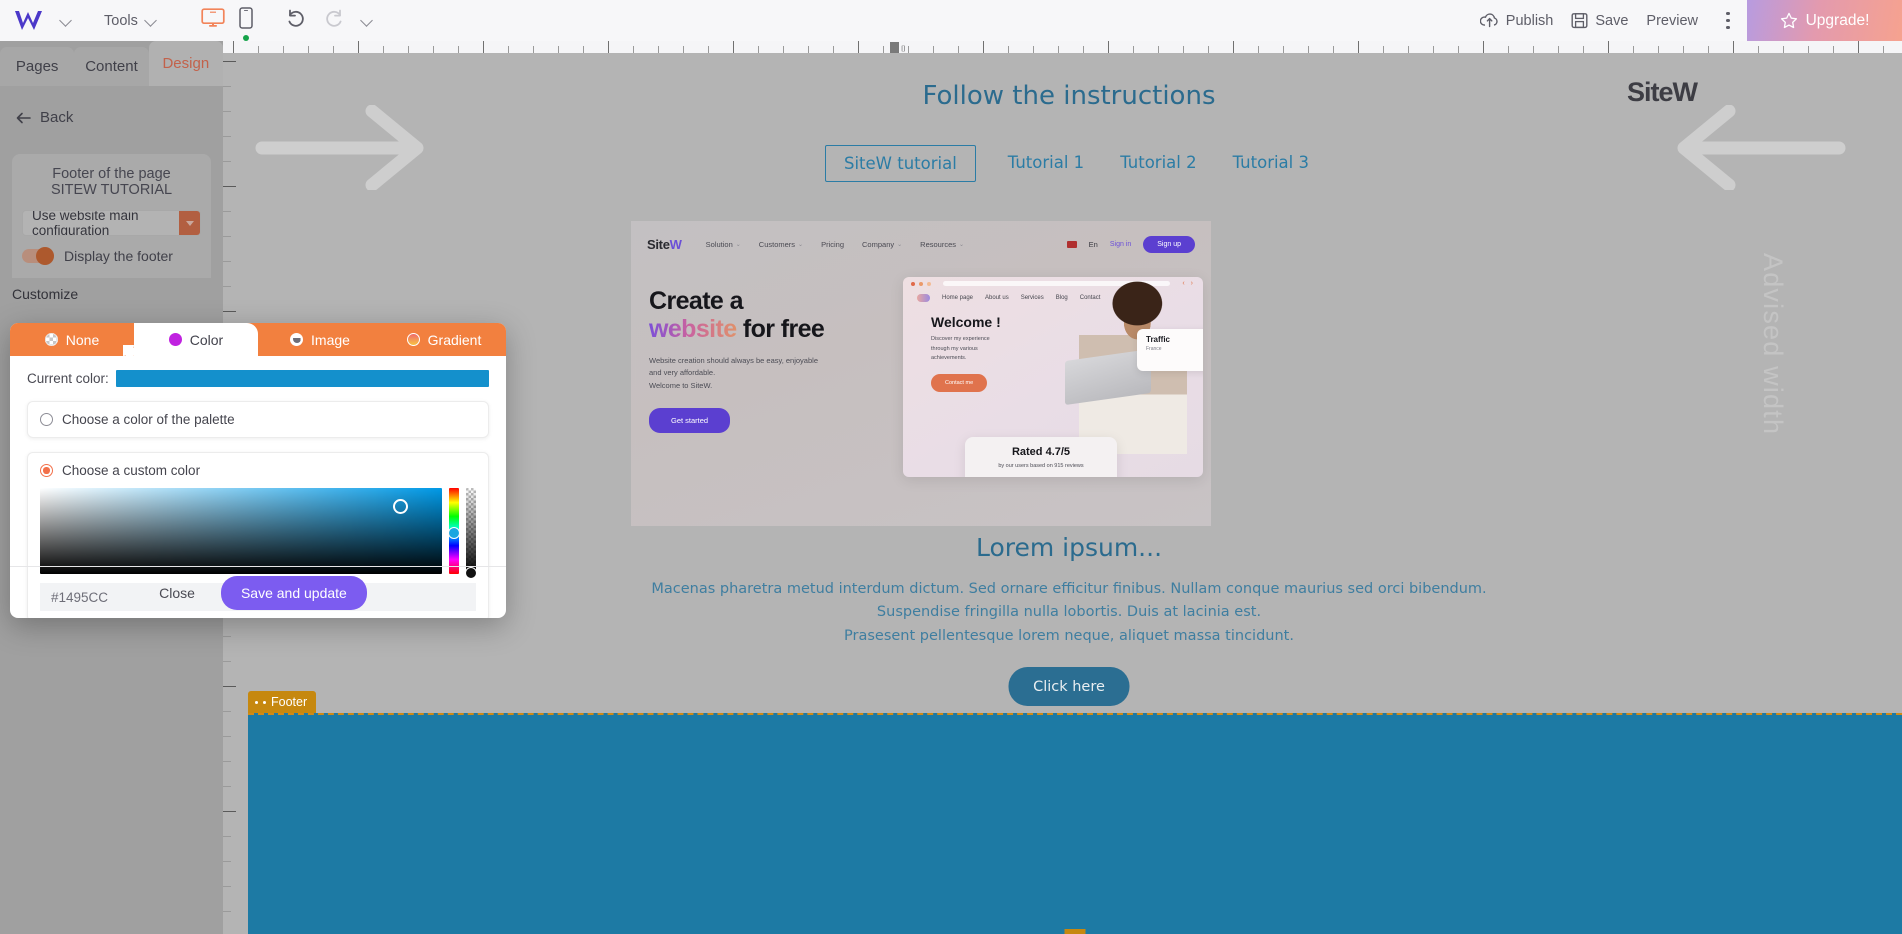  I want to click on desktop-monitor-icon, so click(213, 17).